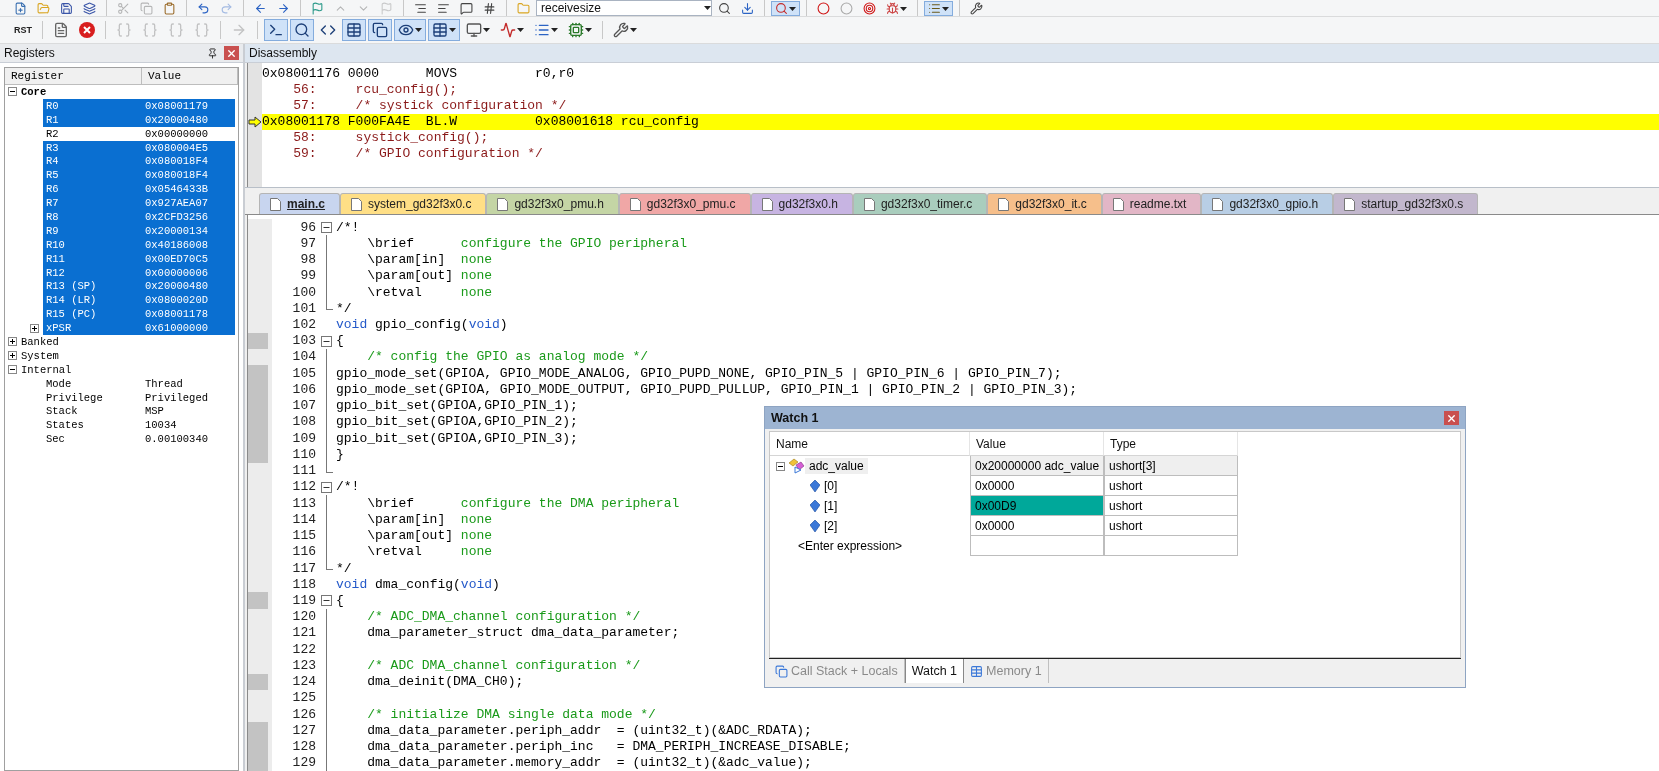  I want to click on line-number: 129, so click(304, 763).